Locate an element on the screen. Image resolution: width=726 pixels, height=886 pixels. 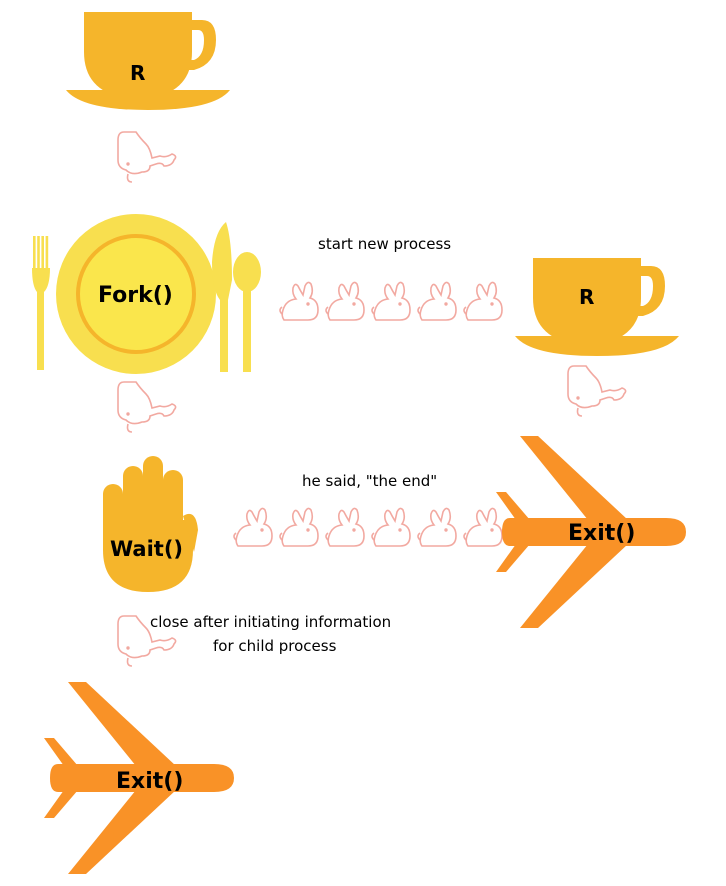
fork-icon is located at coordinates (41, 303).